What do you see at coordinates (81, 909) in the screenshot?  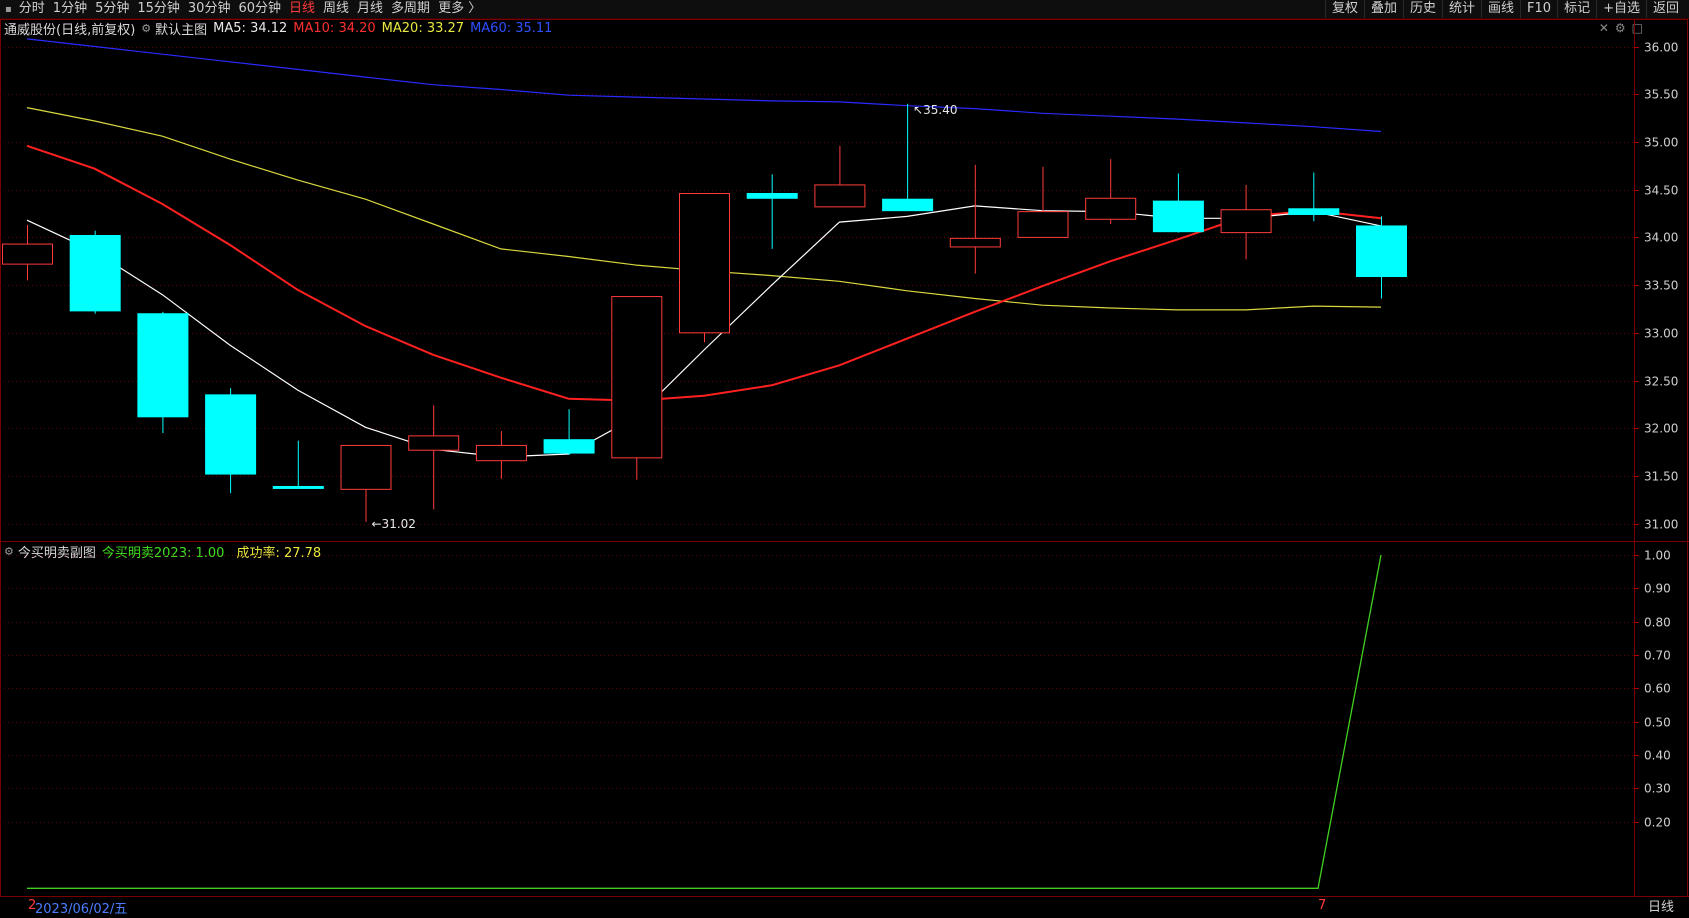 I see `crosshair-date: 2023/06/02/五` at bounding box center [81, 909].